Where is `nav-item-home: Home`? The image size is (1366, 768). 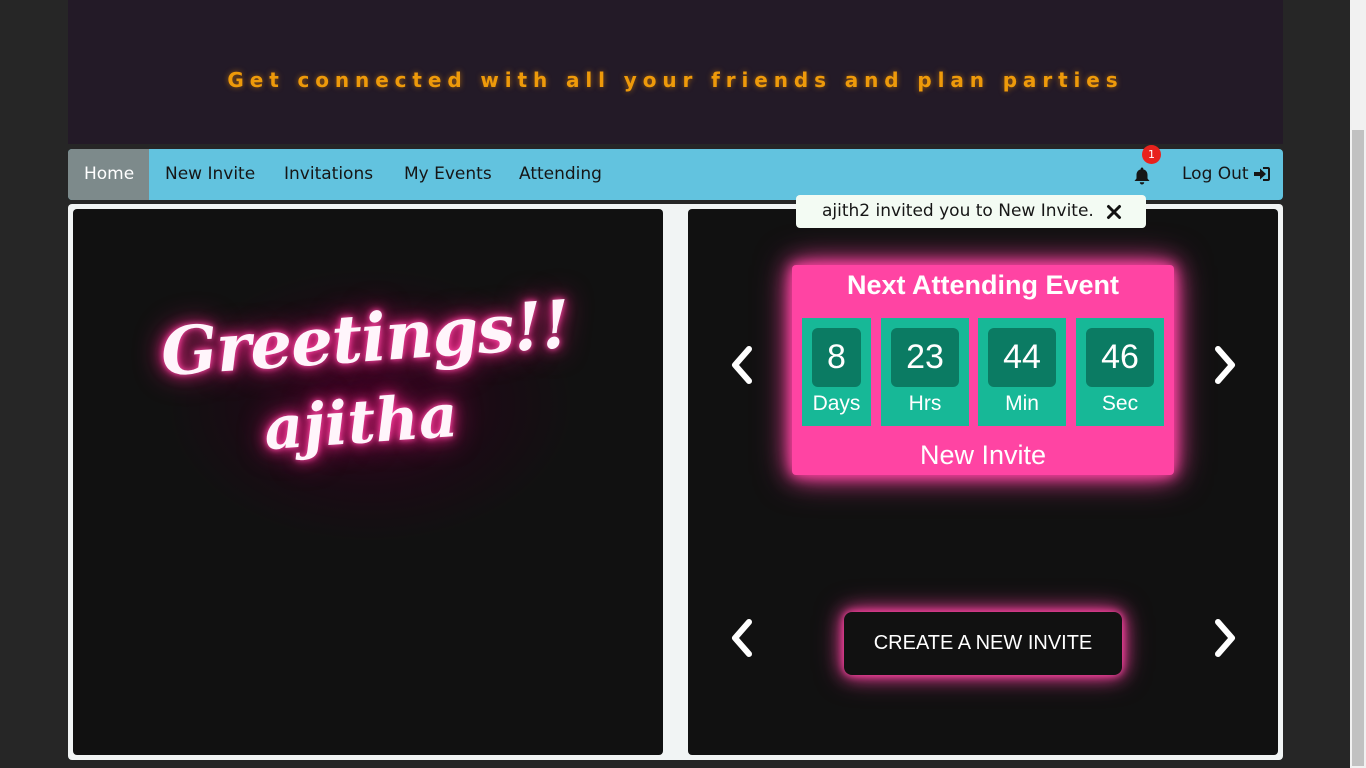 nav-item-home: Home is located at coordinates (108, 174).